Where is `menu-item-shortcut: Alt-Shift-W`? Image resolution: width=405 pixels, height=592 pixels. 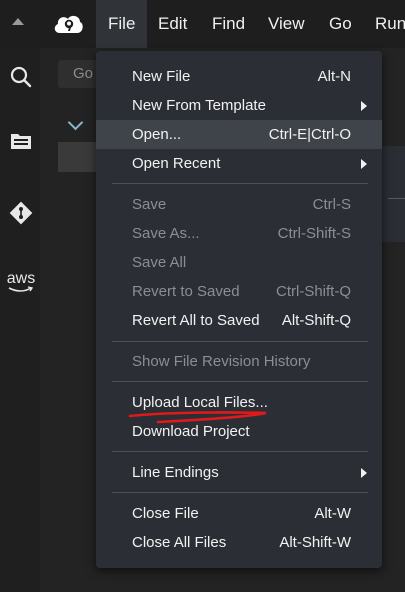
menu-item-shortcut: Alt-Shift-W is located at coordinates (315, 542).